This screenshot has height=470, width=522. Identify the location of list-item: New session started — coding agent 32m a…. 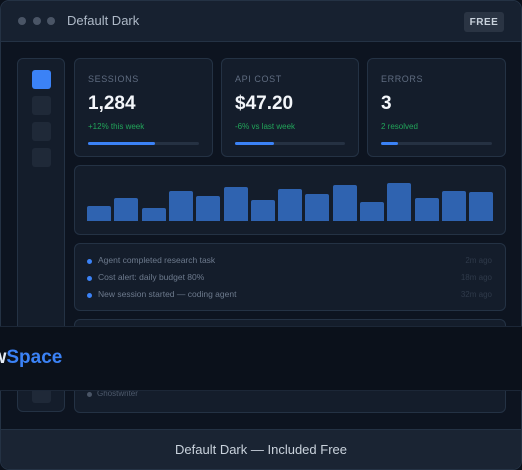
(290, 295).